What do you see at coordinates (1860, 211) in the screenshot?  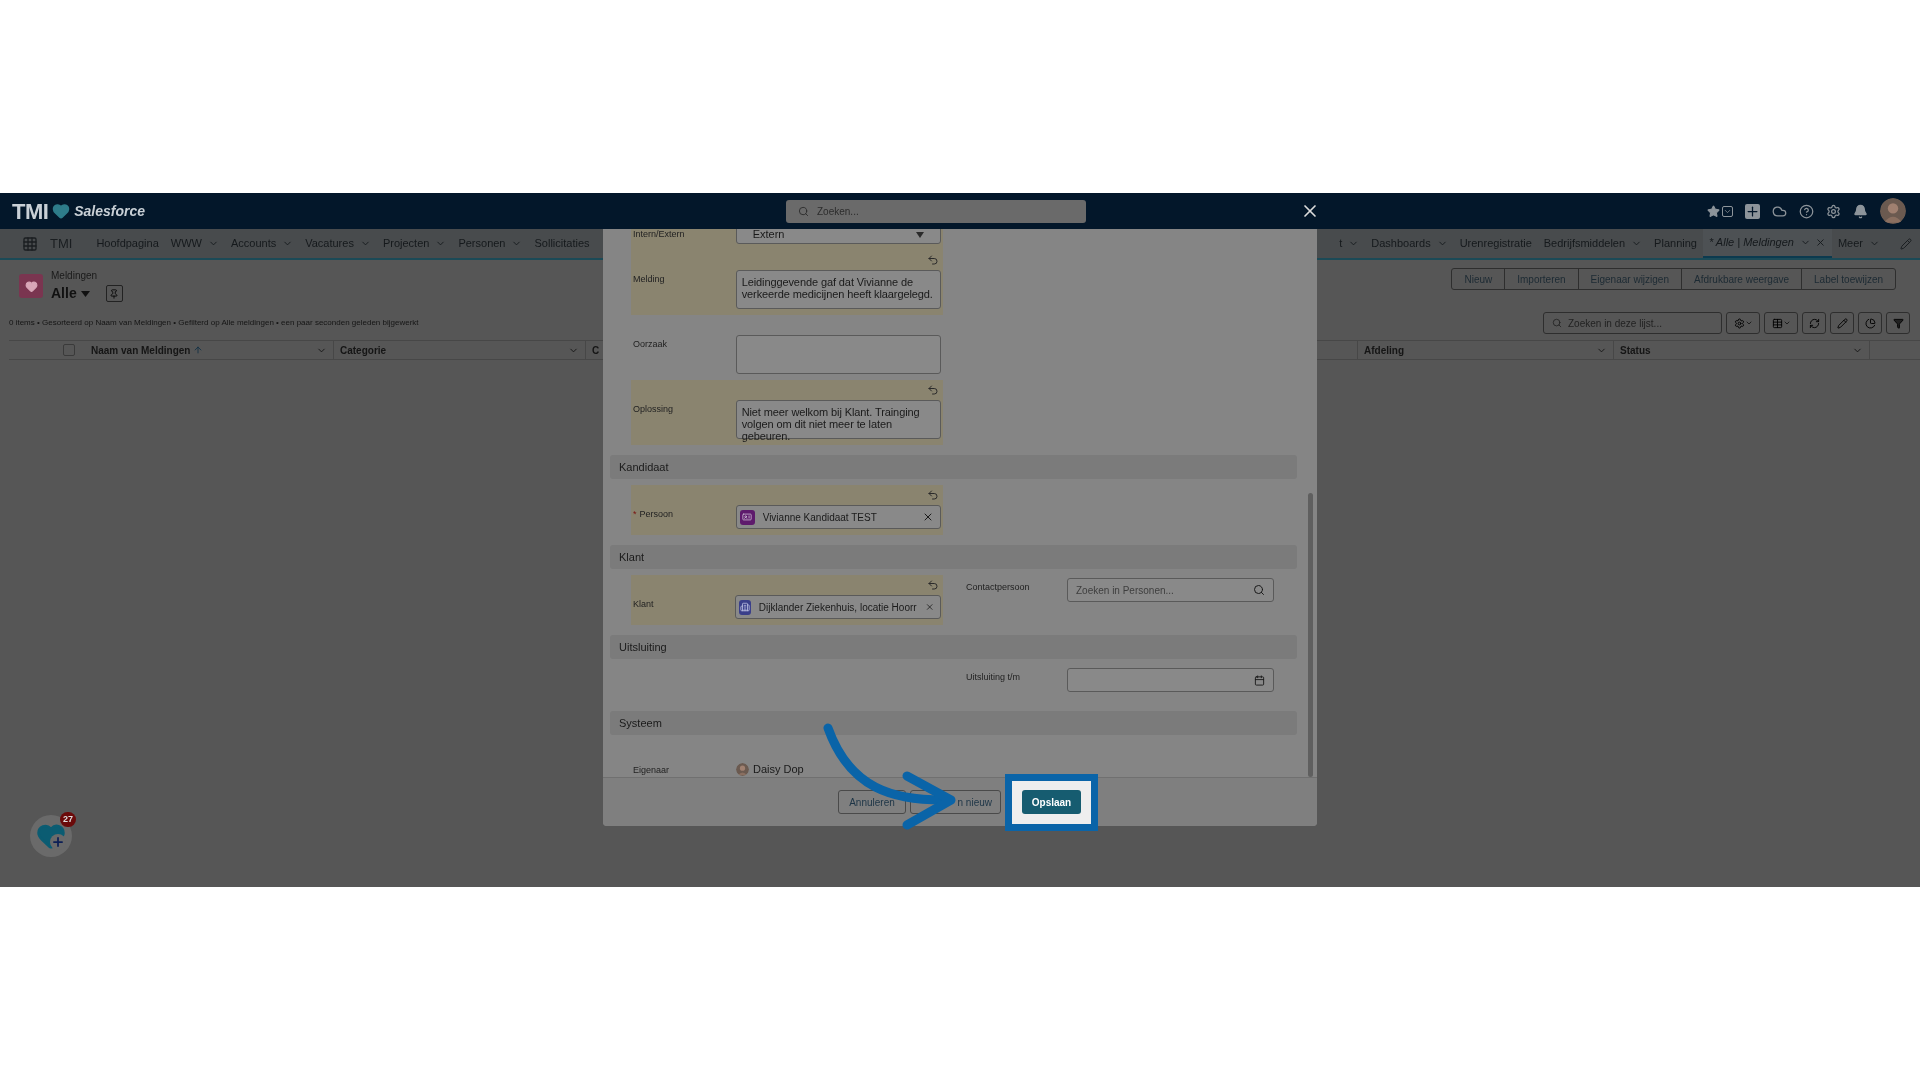 I see `notifications-icon` at bounding box center [1860, 211].